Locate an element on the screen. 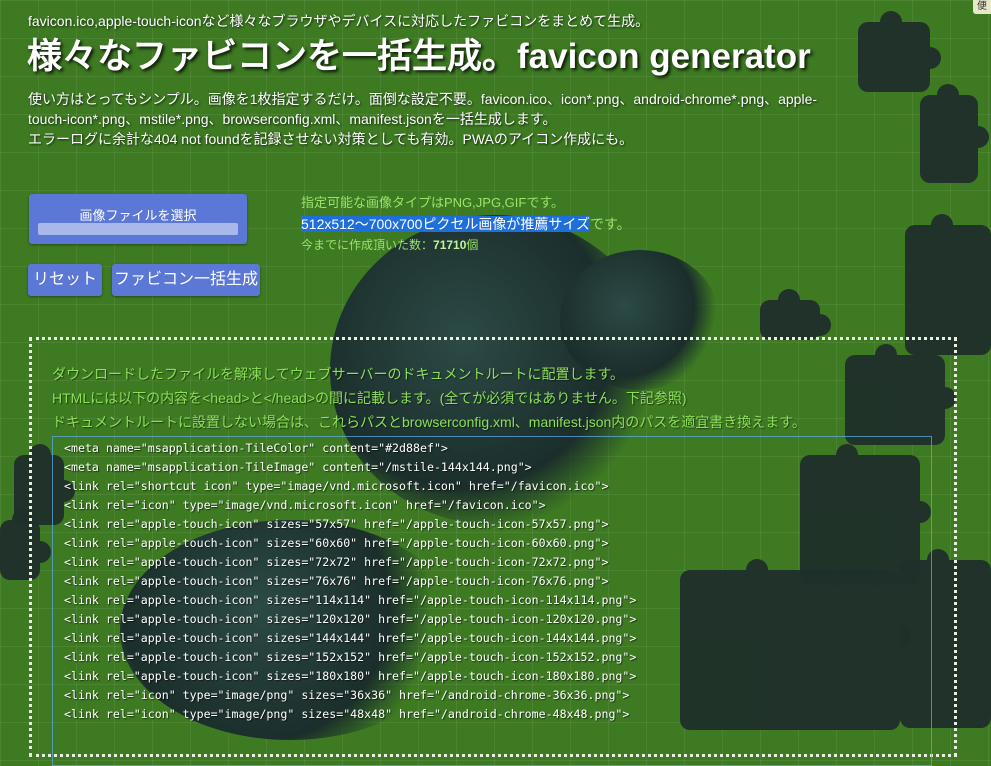  image-types-note: 指定可能な画像タイプはPNG,JPG,GIFです。 is located at coordinates (433, 202).